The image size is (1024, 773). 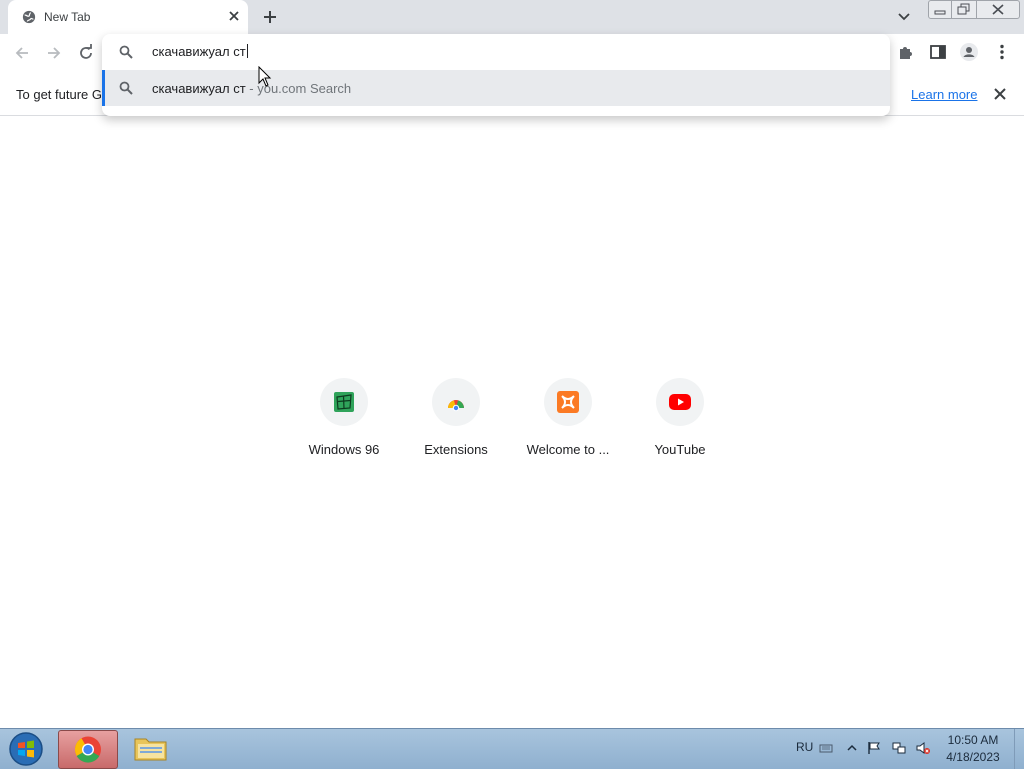 What do you see at coordinates (456, 406) in the screenshot?
I see `chrome-extensions-icon` at bounding box center [456, 406].